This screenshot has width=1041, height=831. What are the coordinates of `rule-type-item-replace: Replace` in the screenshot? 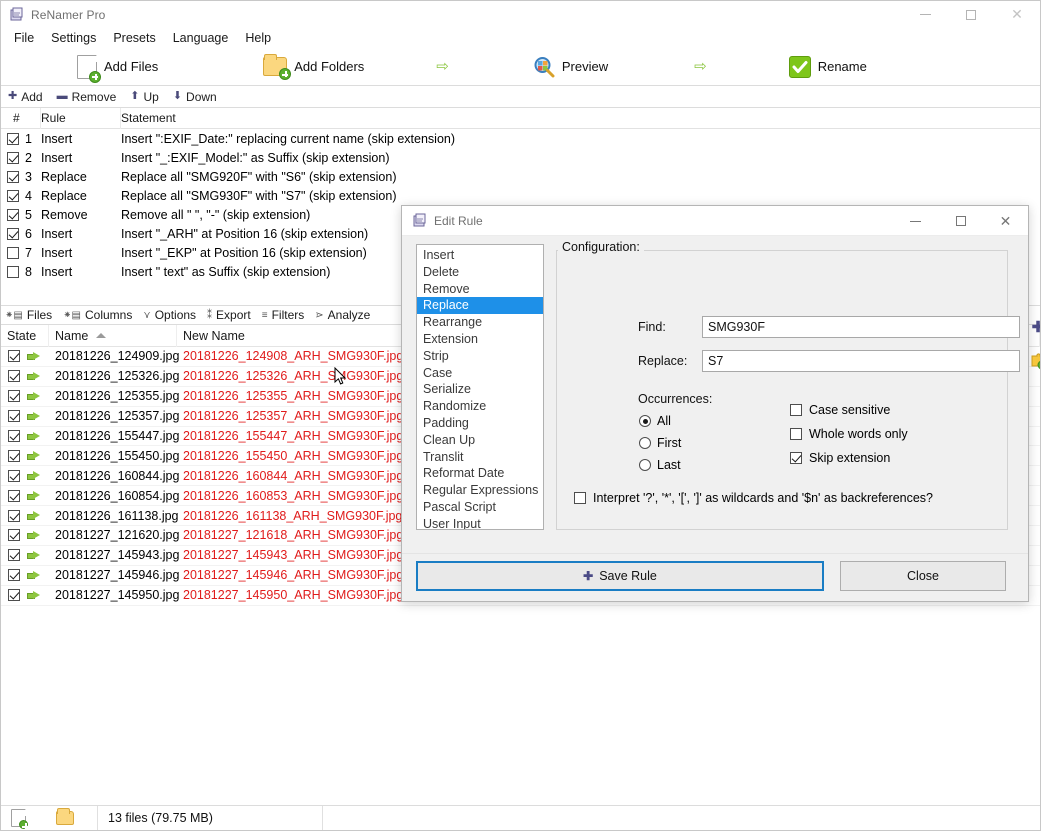 It's located at (480, 306).